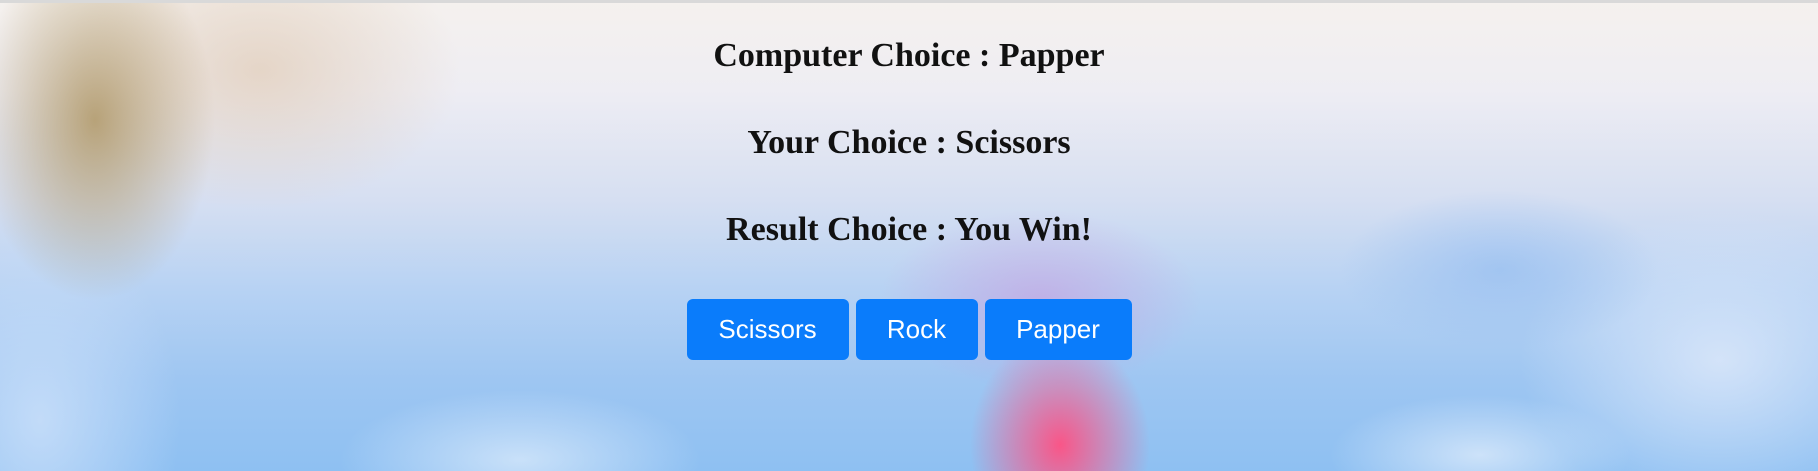 The width and height of the screenshot is (1818, 471). Describe the element at coordinates (1051, 55) in the screenshot. I see `computer-choice-value: Papper` at that location.